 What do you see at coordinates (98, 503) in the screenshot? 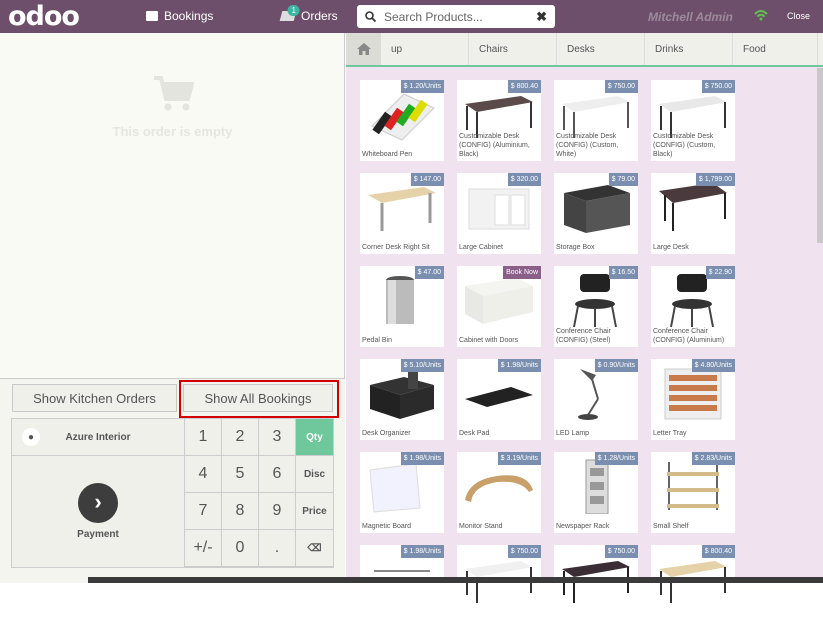
I see `chevron-right-icon: ›` at bounding box center [98, 503].